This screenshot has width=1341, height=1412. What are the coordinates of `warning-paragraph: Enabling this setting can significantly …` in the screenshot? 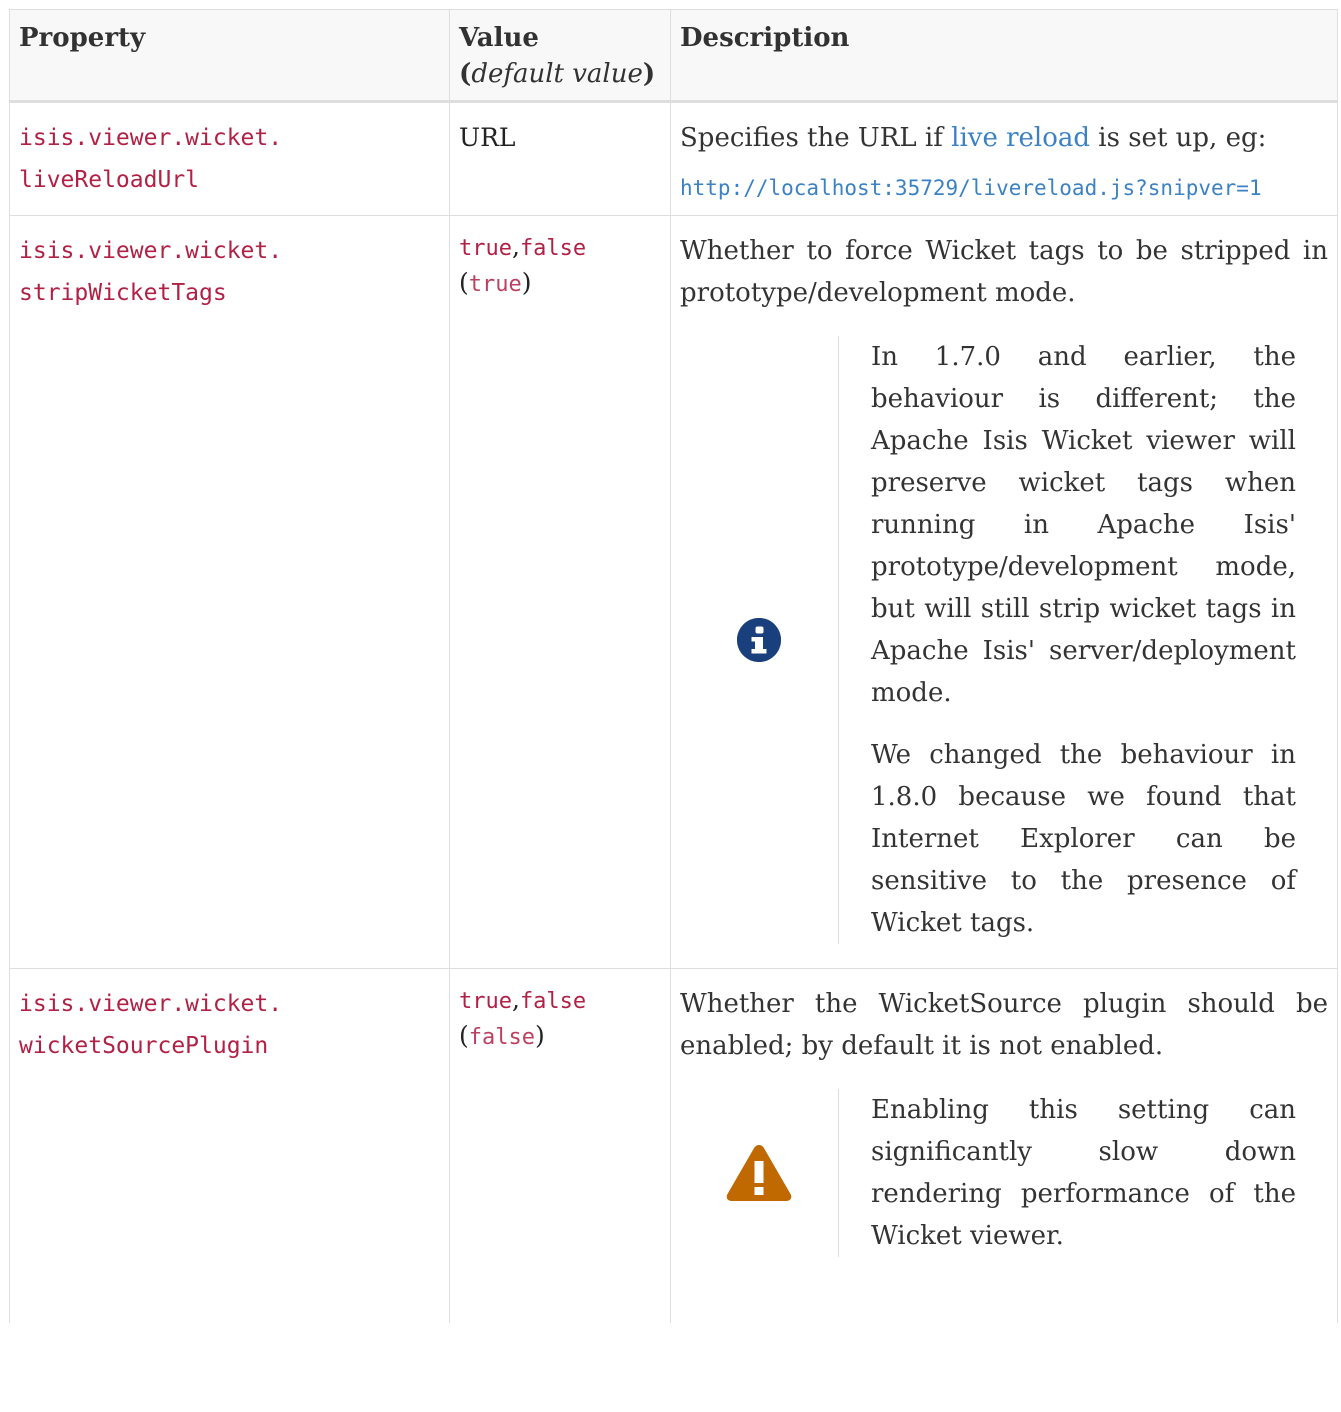 It's located at (1083, 1173).